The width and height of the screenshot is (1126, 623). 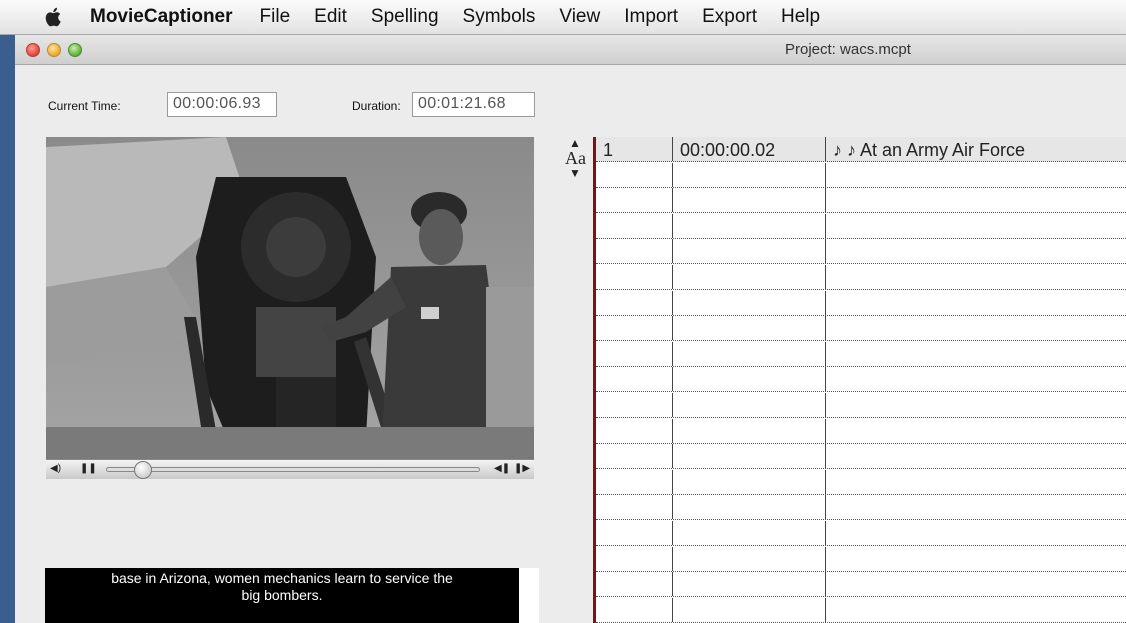 What do you see at coordinates (522, 468) in the screenshot?
I see `step-forward-icon: ❚▶` at bounding box center [522, 468].